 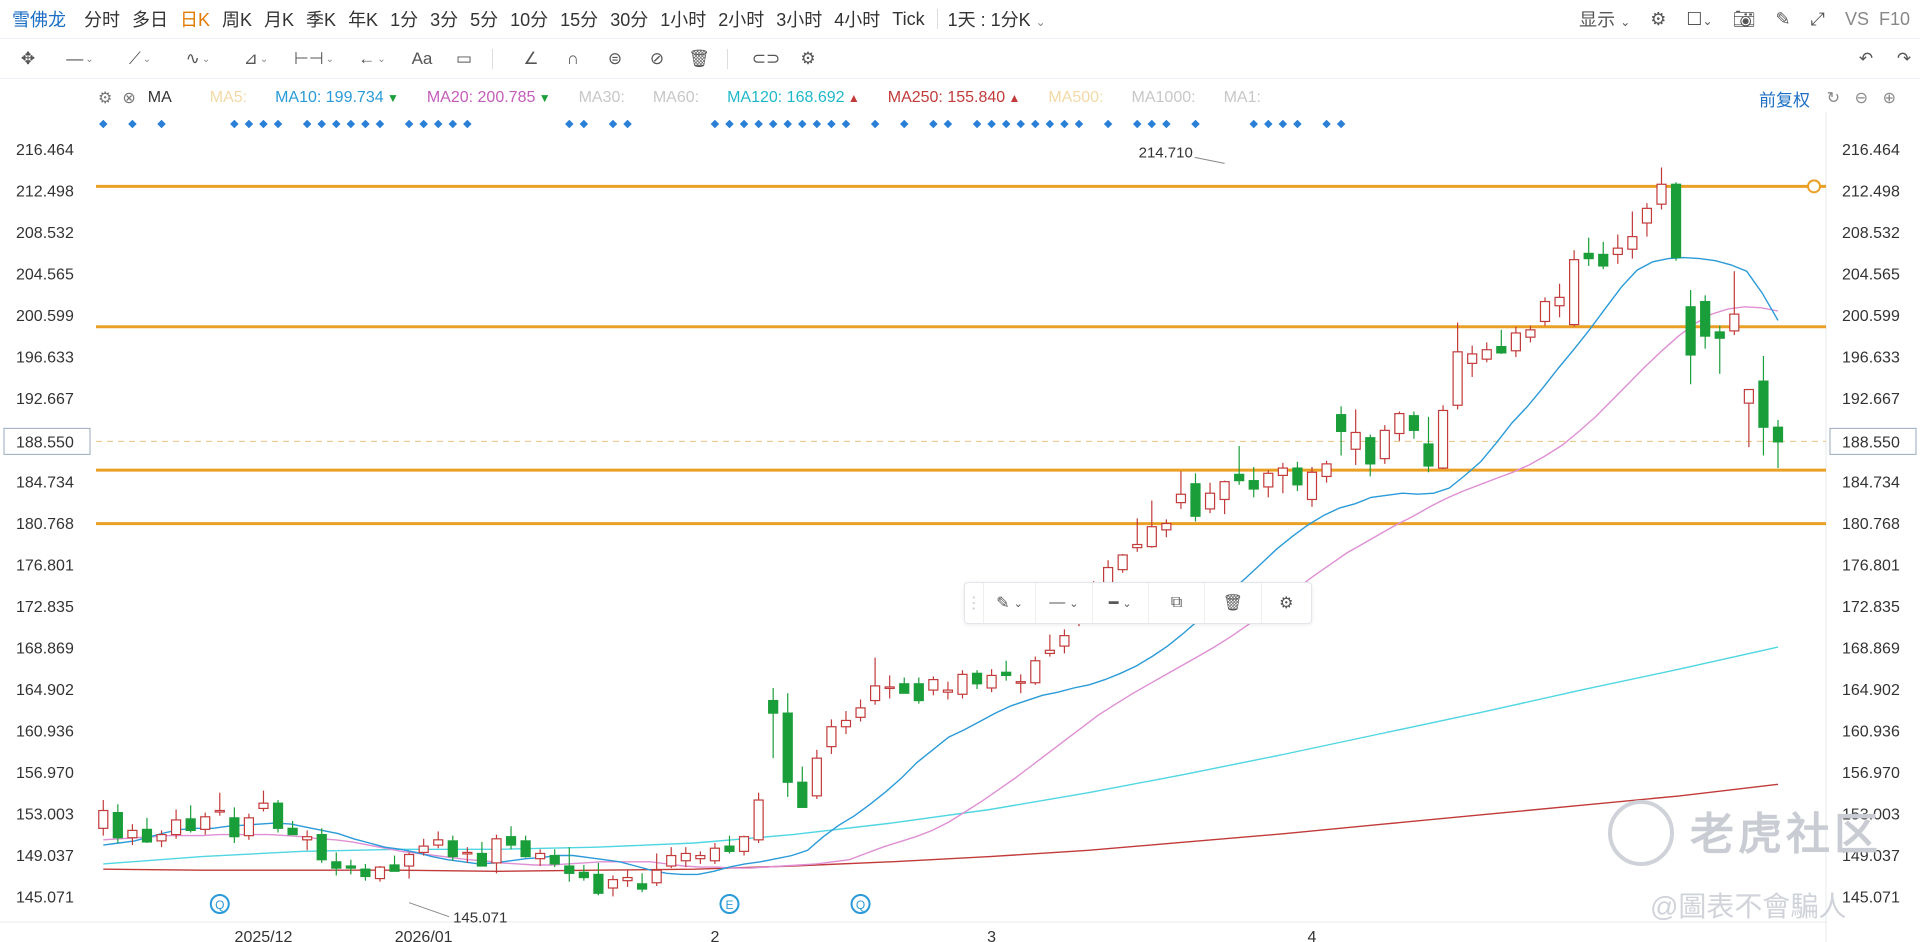 What do you see at coordinates (140, 59) in the screenshot?
I see `ray-tool-icon: ⟋ ⌄` at bounding box center [140, 59].